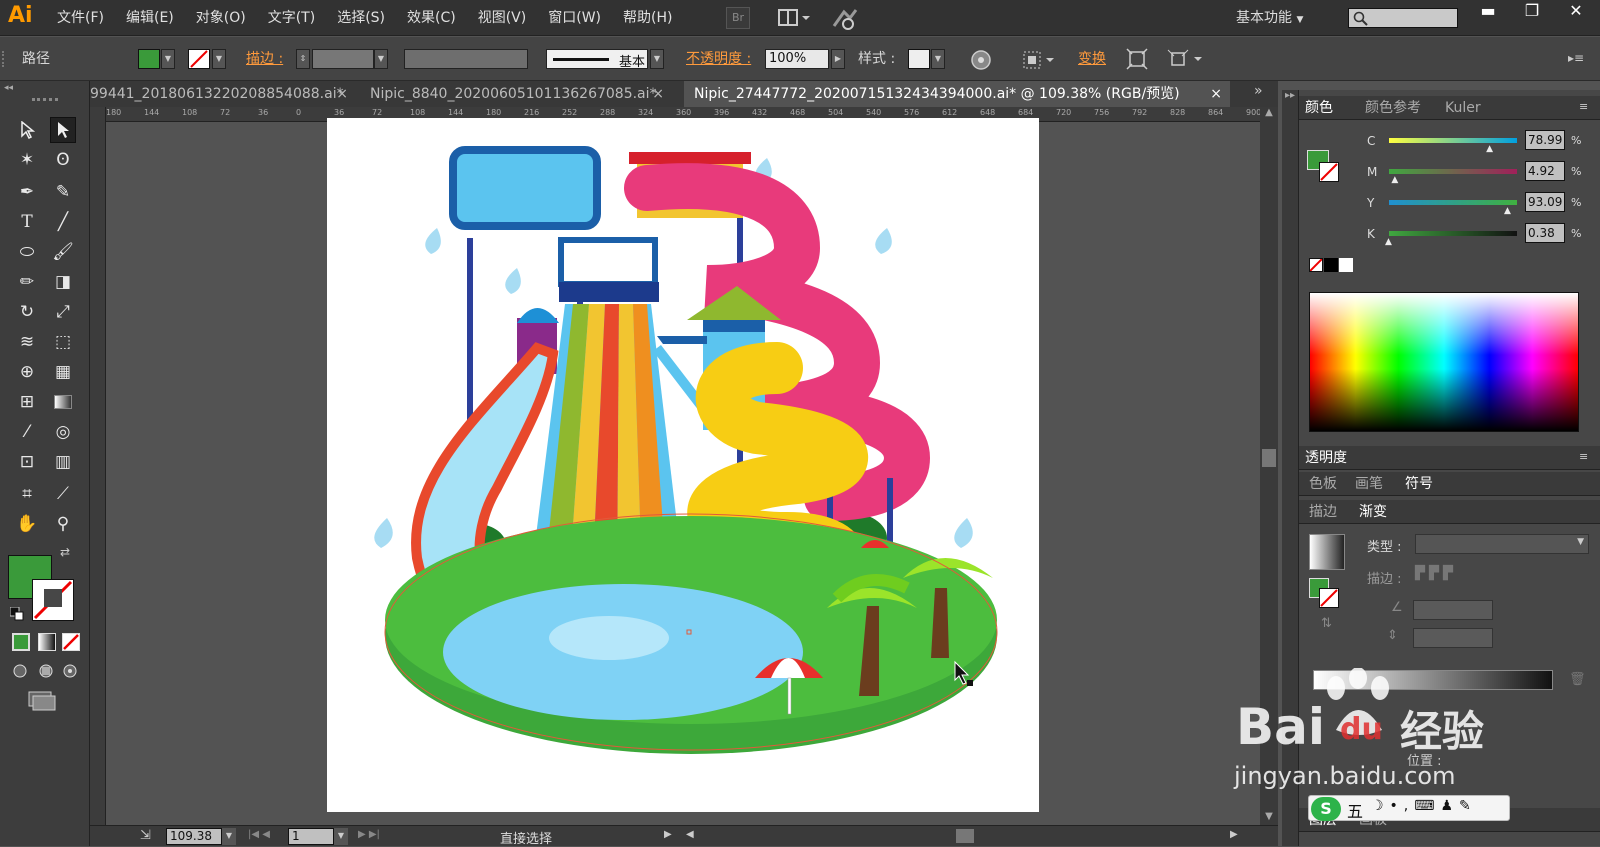 The height and width of the screenshot is (847, 1600). Describe the element at coordinates (1269, 458) in the screenshot. I see `scroll-thumb` at that location.